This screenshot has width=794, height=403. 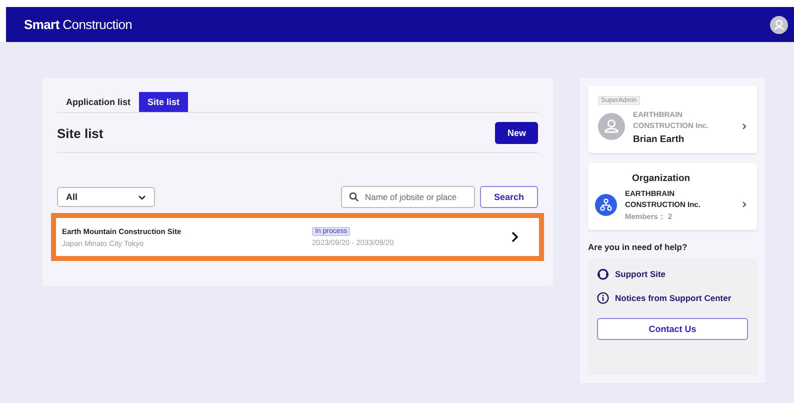 What do you see at coordinates (661, 178) in the screenshot?
I see `organization-title: Organization` at bounding box center [661, 178].